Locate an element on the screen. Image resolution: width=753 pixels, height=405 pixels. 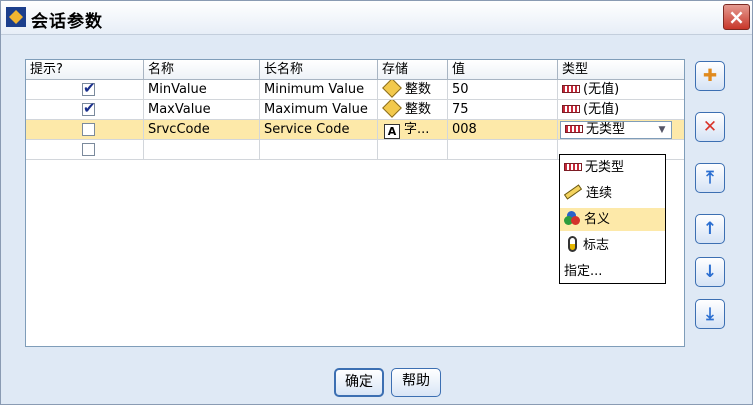
name-cell is located at coordinates (202, 150).